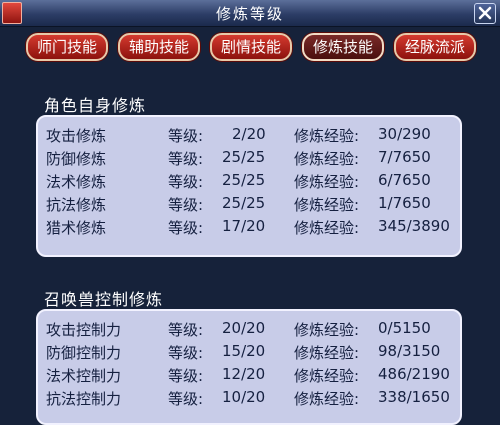  I want to click on row-exp: 1/7650, so click(404, 203).